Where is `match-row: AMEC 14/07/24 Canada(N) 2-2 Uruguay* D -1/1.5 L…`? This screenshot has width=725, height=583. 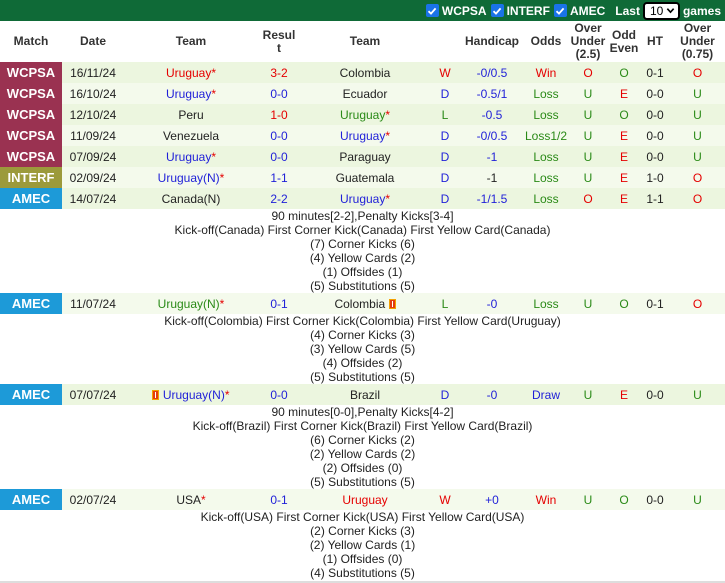 match-row: AMEC 14/07/24 Canada(N) 2-2 Uruguay* D -1/1.5 L… is located at coordinates (362, 198).